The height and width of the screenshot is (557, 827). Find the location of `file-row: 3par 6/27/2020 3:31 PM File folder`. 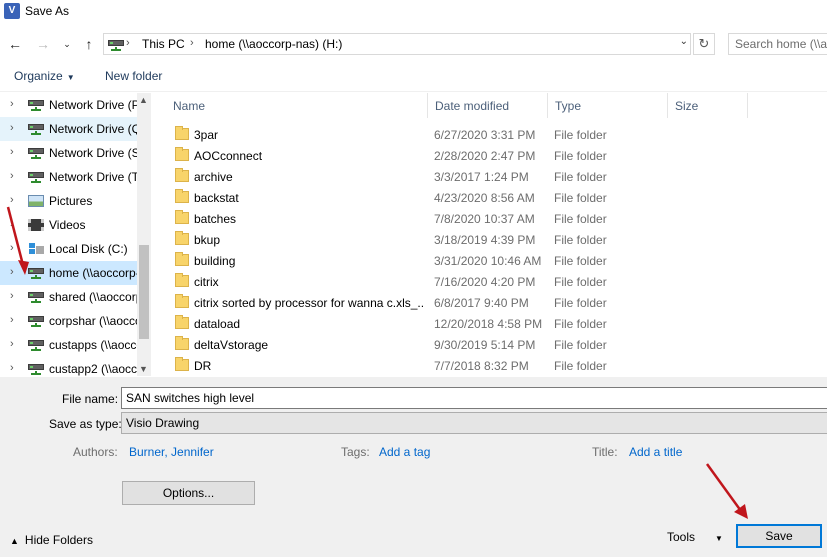

file-row: 3par 6/27/2020 3:31 PM File folder is located at coordinates (496, 134).